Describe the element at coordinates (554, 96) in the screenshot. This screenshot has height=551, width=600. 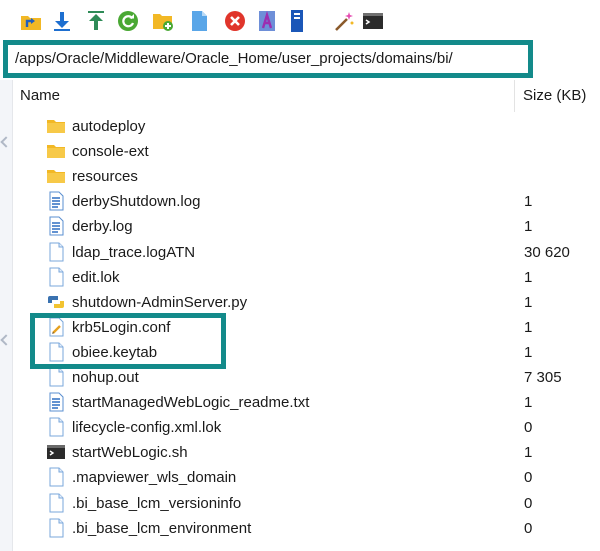
I see `column-header-size: Size (KB)` at that location.